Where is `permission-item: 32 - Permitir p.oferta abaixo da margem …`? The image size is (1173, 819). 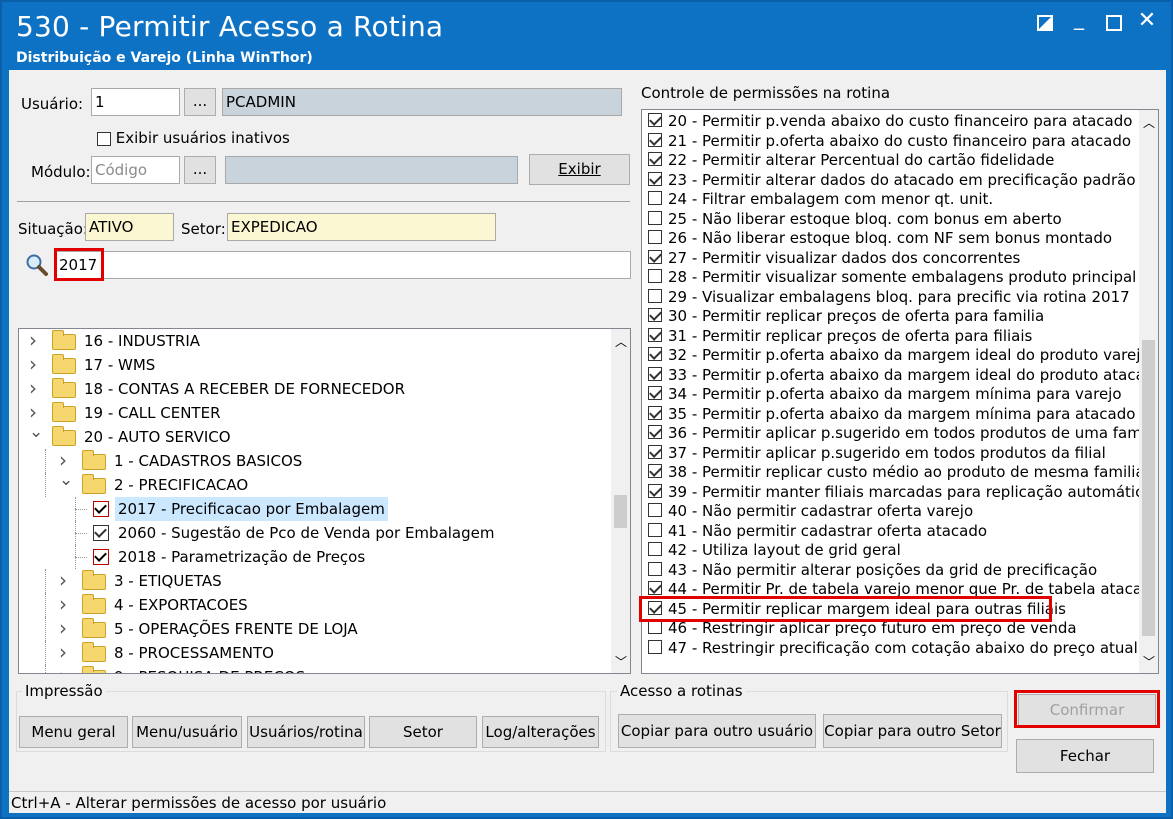 permission-item: 32 - Permitir p.oferta abaixo da margem … is located at coordinates (899, 356).